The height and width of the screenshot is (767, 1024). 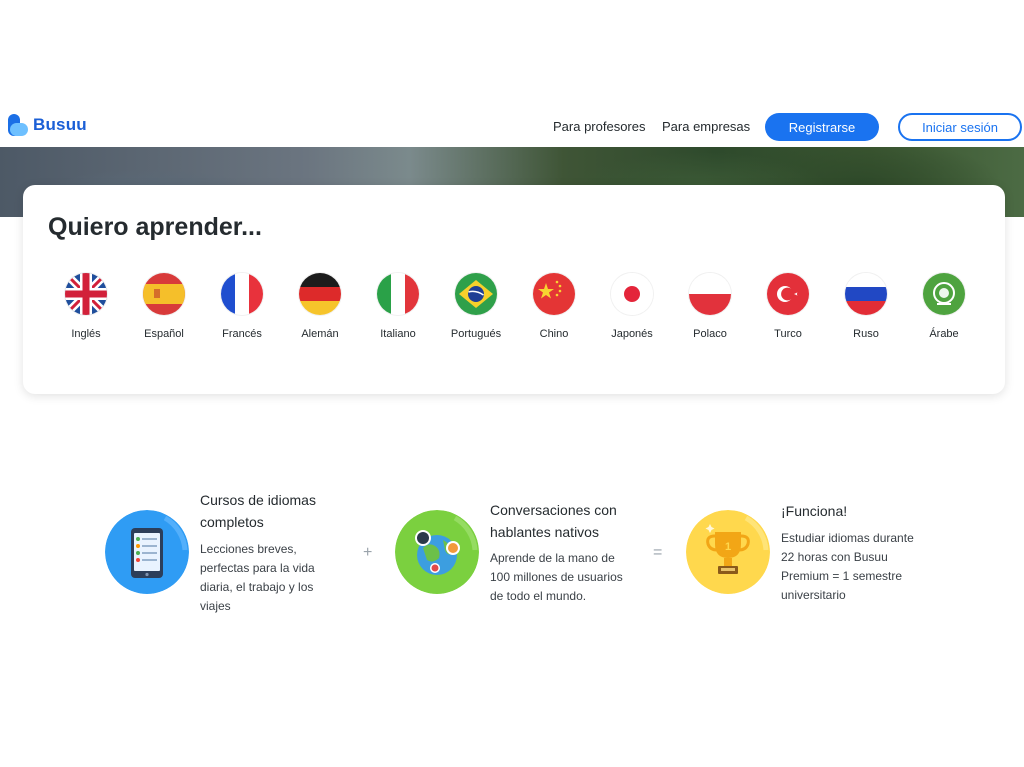 I want to click on language-label: Portugués, so click(x=476, y=334).